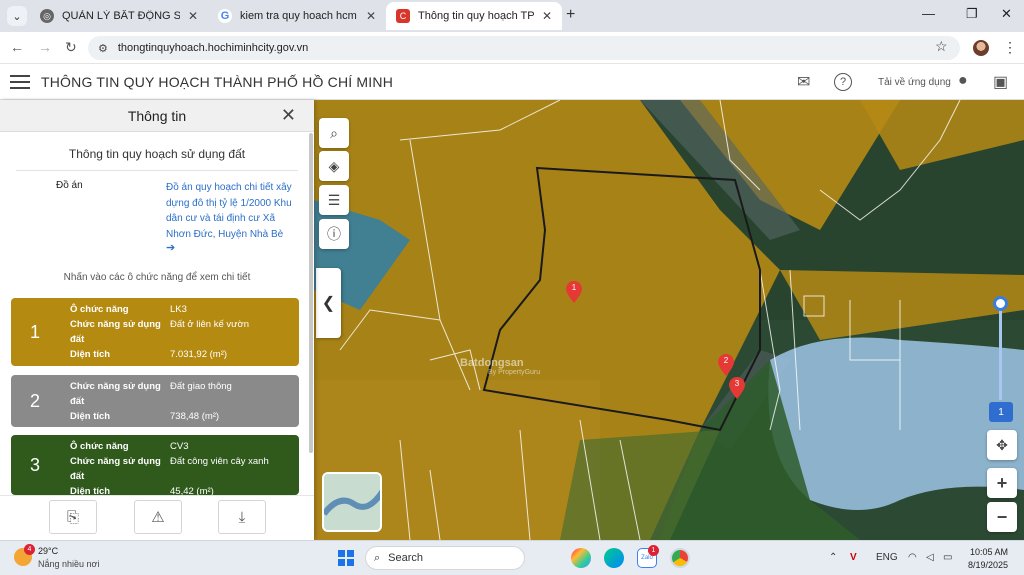 This screenshot has height=575, width=1024. I want to click on copy-button: ⎘, so click(73, 517).